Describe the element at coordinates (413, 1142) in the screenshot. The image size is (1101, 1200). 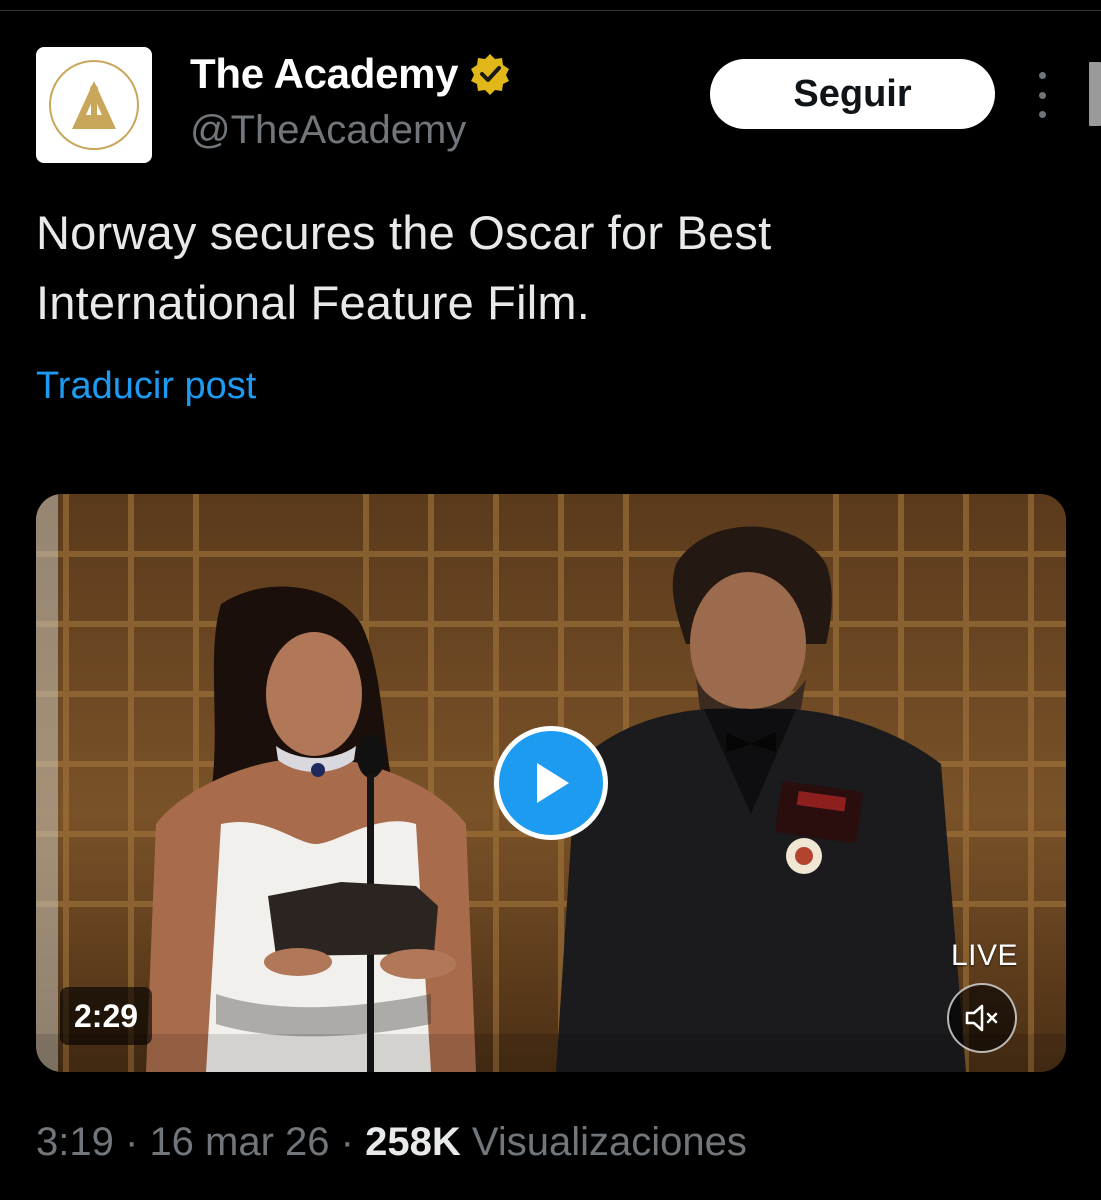
I see `views-count: 258K` at that location.